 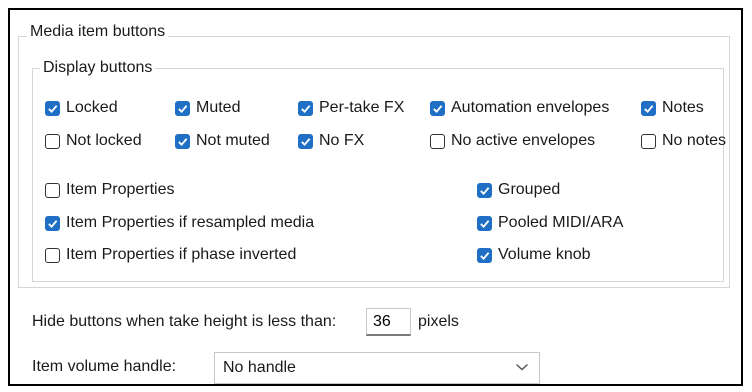 I want to click on item-volume-handle-label: Item volume handle:, so click(x=104, y=366).